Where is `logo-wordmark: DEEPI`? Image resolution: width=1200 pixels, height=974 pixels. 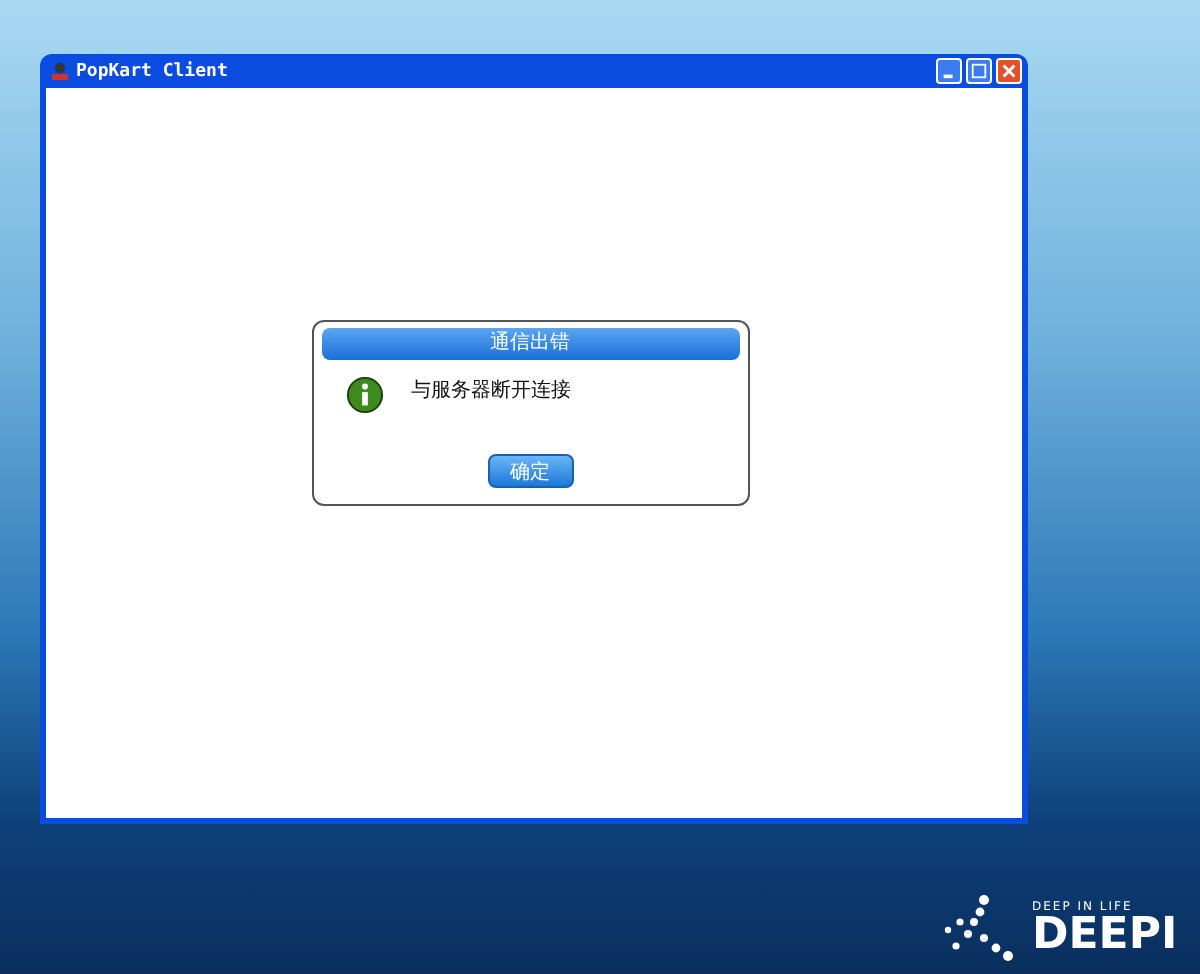 logo-wordmark: DEEPI is located at coordinates (1105, 935).